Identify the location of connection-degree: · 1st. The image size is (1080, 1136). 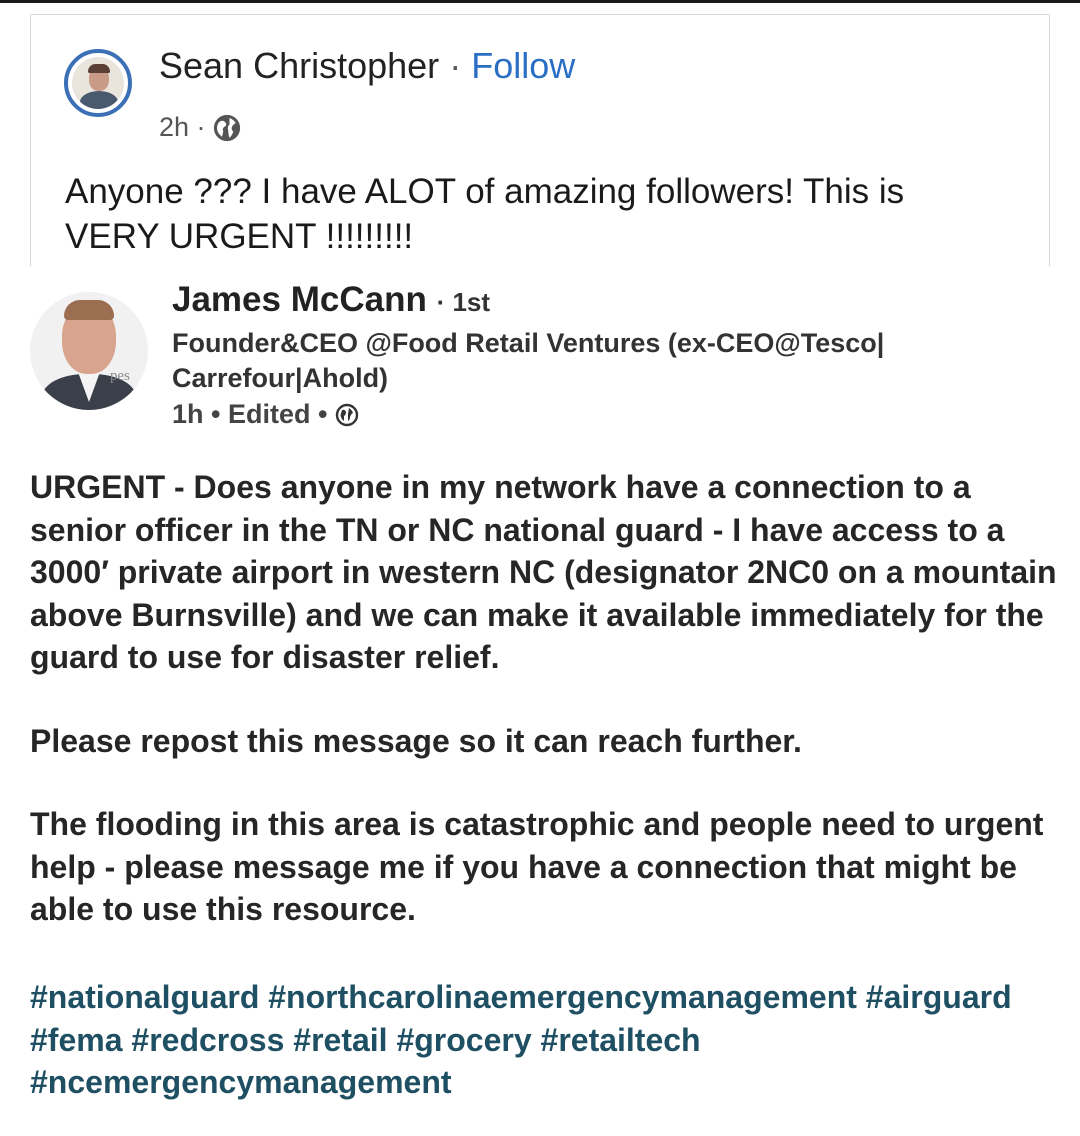
(463, 302).